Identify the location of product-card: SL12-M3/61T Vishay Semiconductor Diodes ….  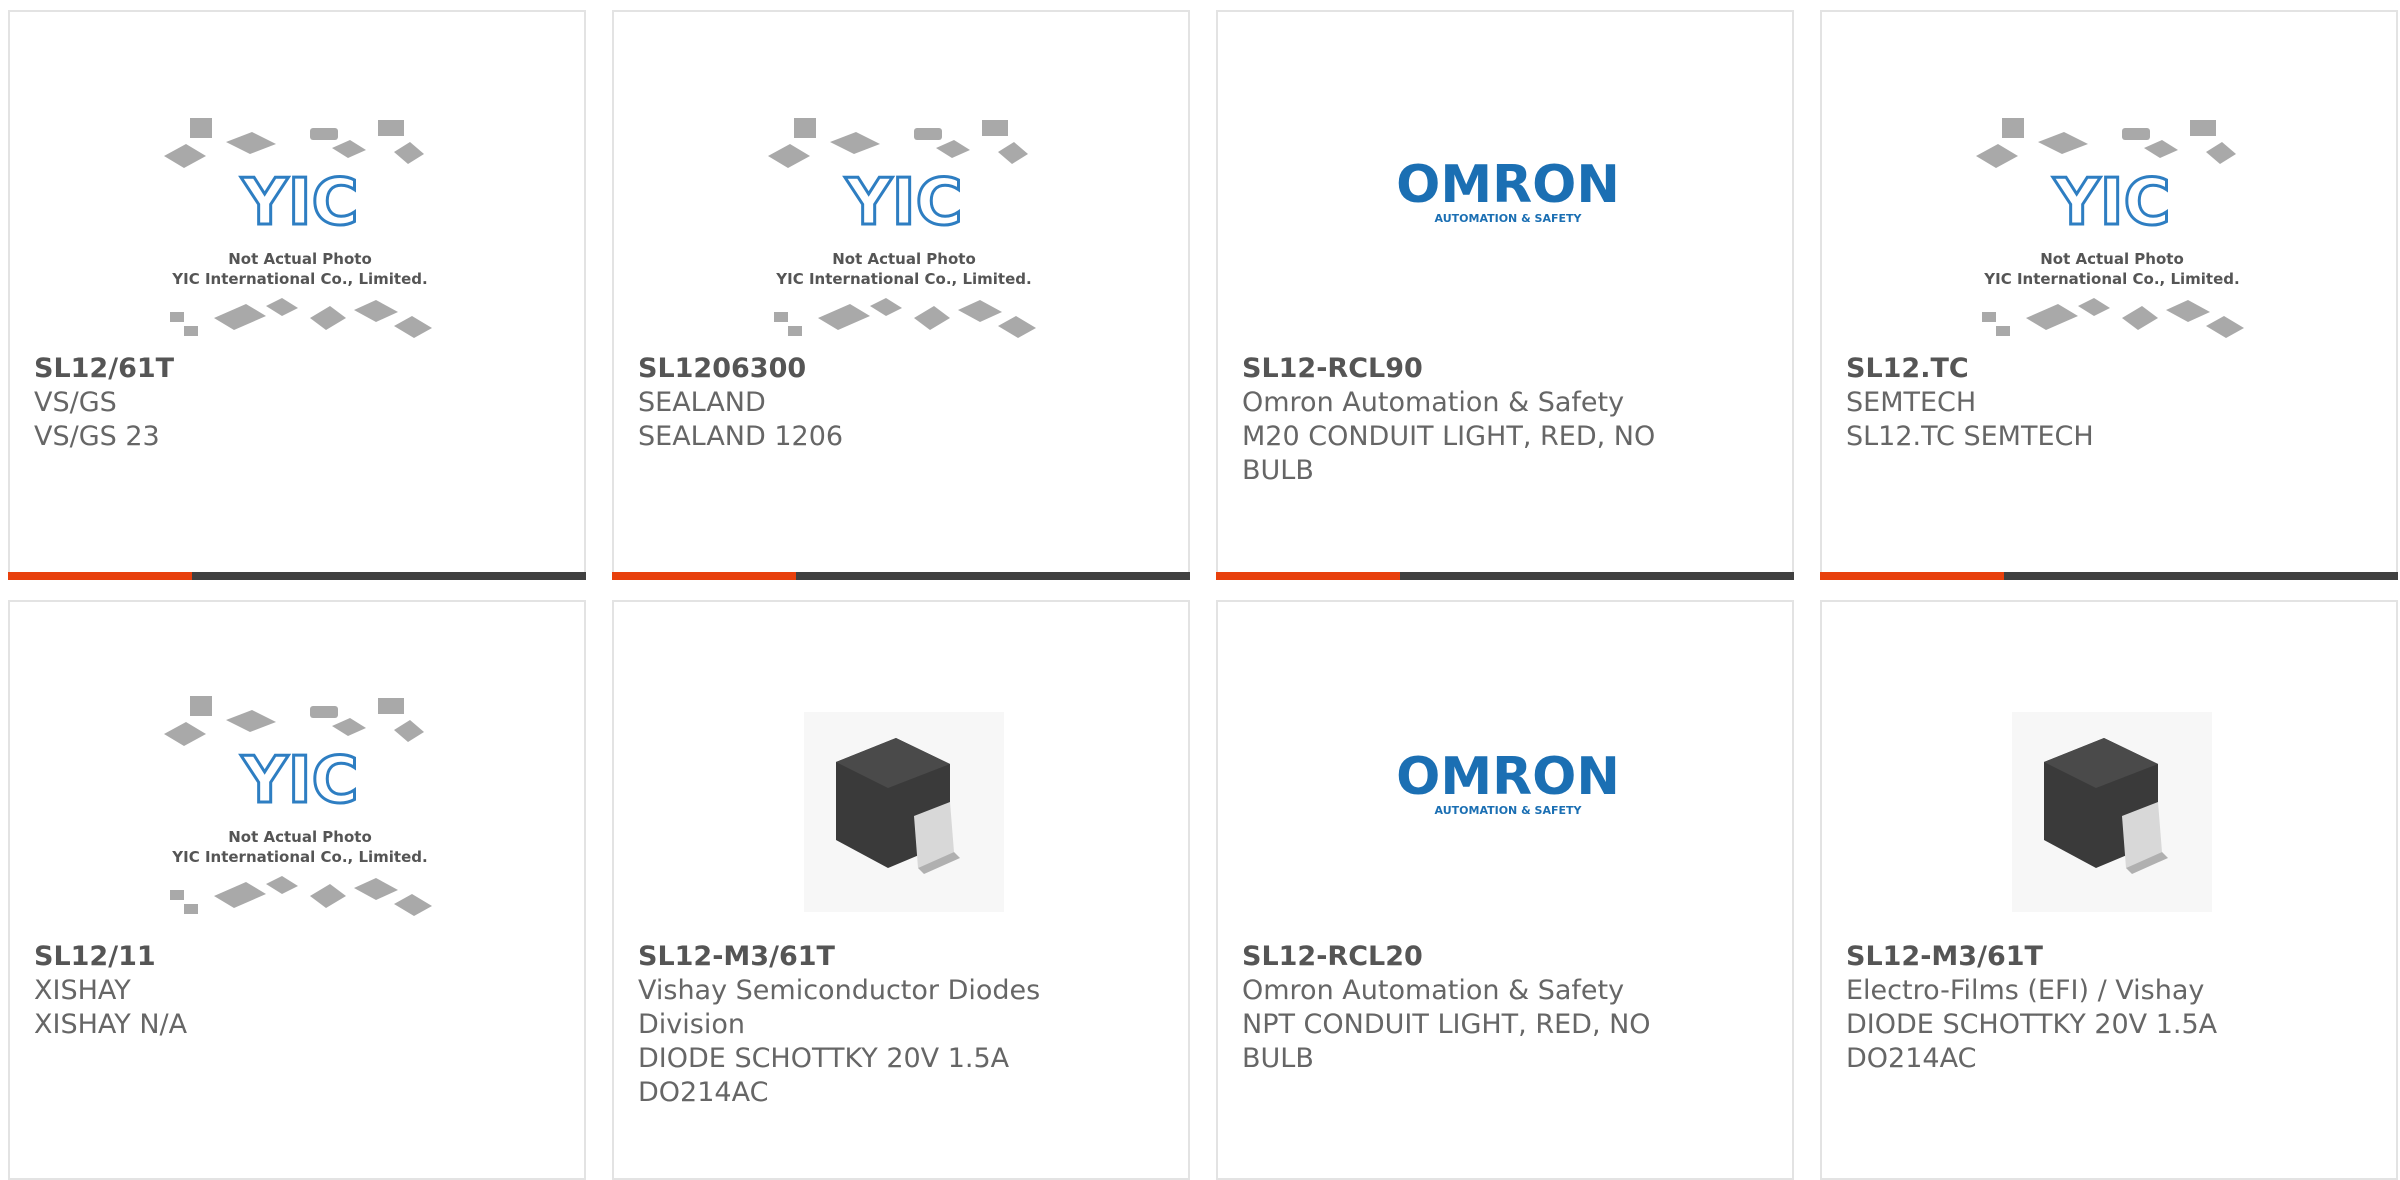
(901, 890).